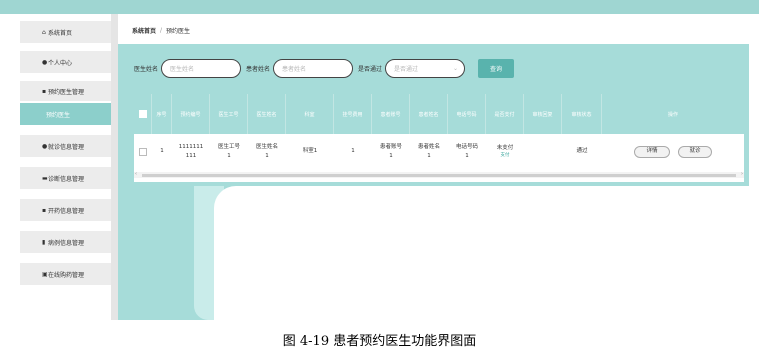 This screenshot has width=759, height=355. I want to click on figure-caption: 图 4-19 患者预约医生功能界图面, so click(379, 341).